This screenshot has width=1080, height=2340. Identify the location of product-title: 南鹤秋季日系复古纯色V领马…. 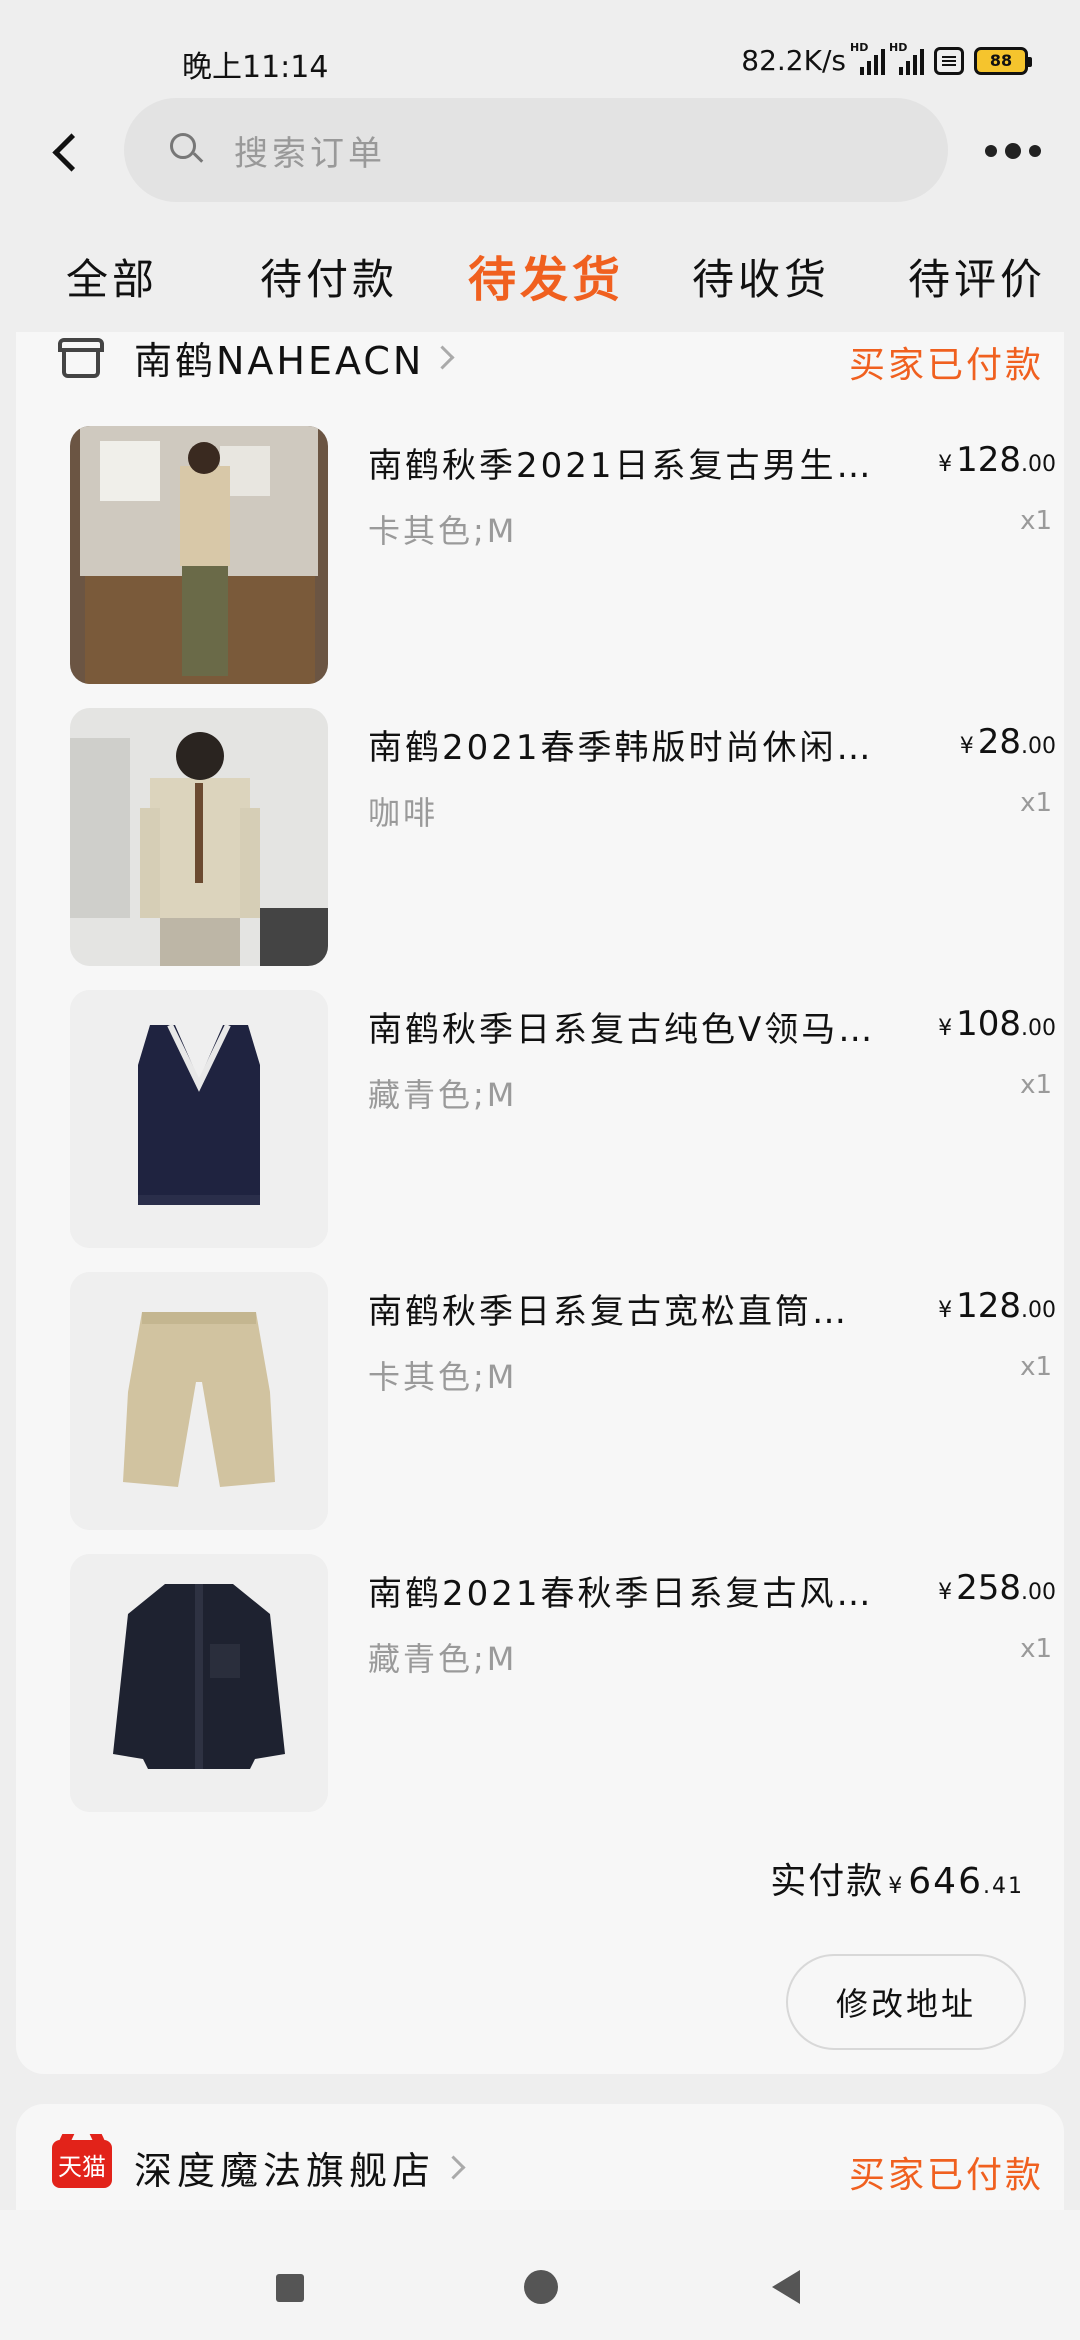
(628, 1026).